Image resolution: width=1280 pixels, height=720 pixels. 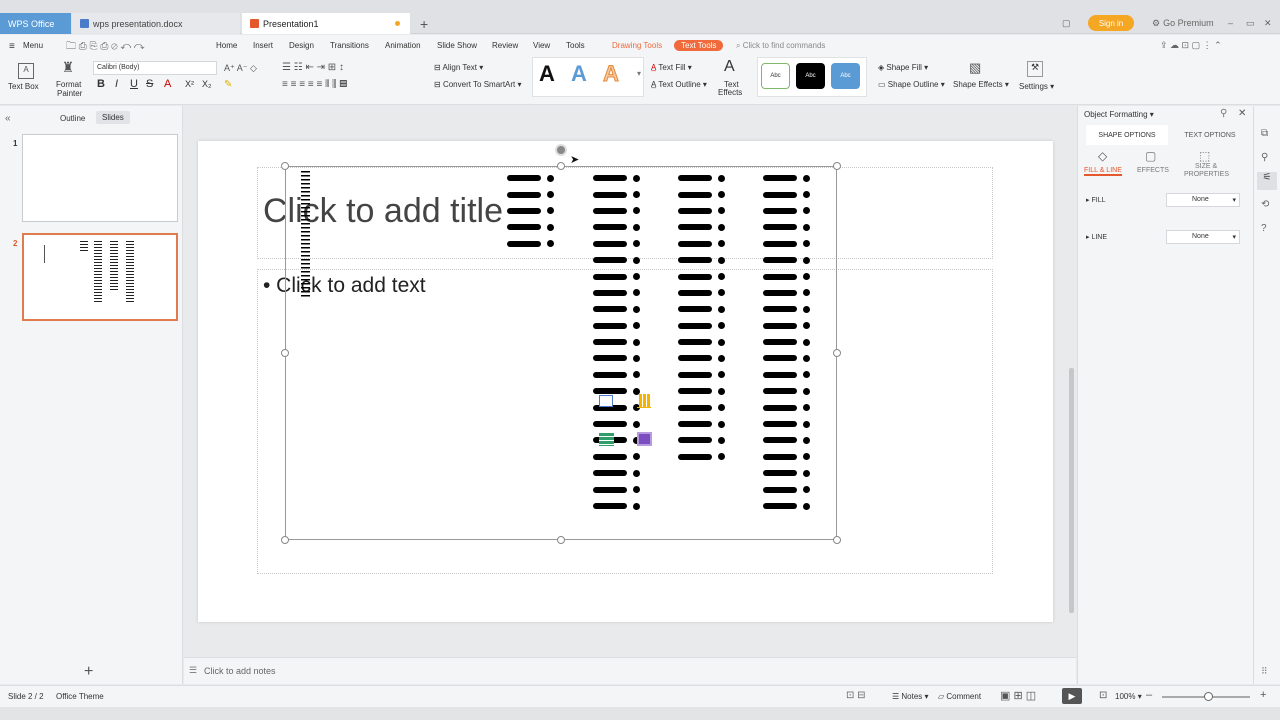 I want to click on zoom-out-button: –, so click(x=1149, y=695).